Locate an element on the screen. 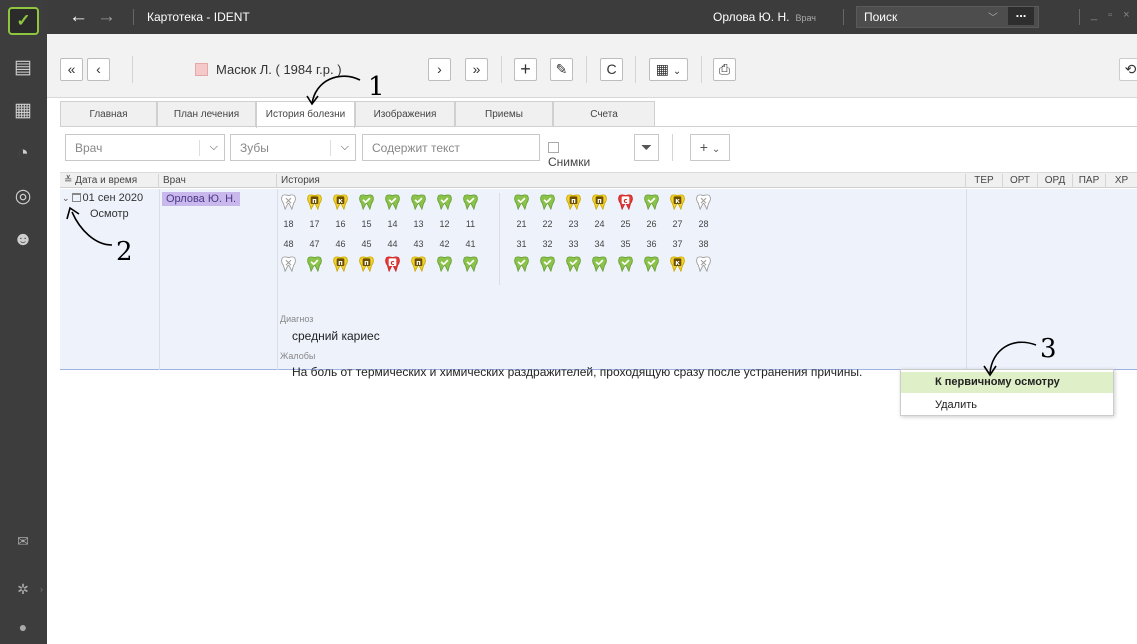  tooth-number: 38 is located at coordinates (703, 244).